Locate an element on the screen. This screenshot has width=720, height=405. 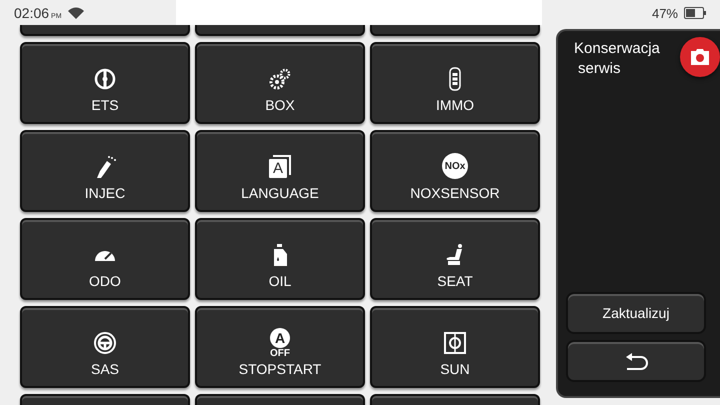
panel-title: Konserwacja is located at coordinates (617, 49).